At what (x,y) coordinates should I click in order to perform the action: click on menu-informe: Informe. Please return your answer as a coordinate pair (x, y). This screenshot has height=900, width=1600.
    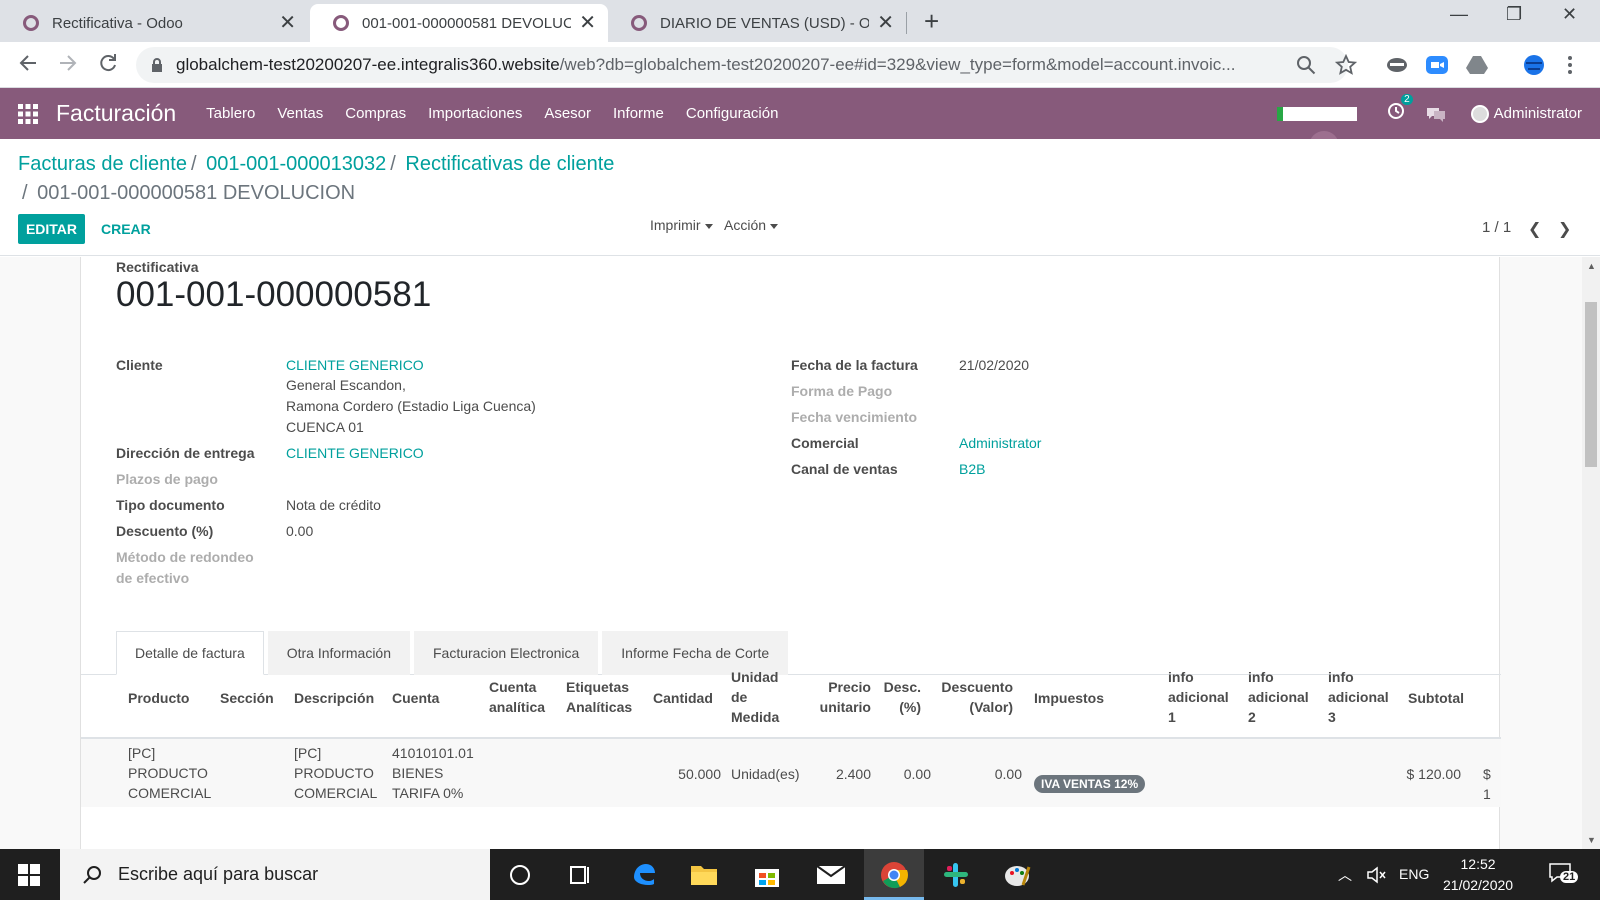
    Looking at the image, I should click on (638, 113).